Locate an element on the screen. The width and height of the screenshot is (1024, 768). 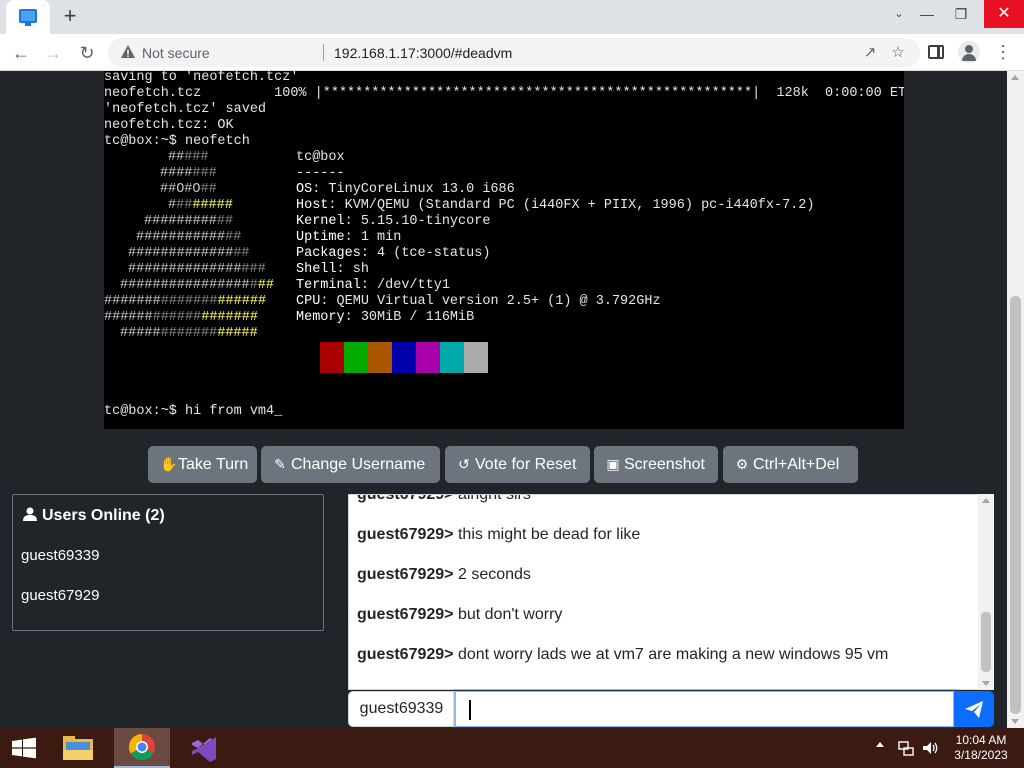
neofetch-rule: ------ is located at coordinates (320, 173).